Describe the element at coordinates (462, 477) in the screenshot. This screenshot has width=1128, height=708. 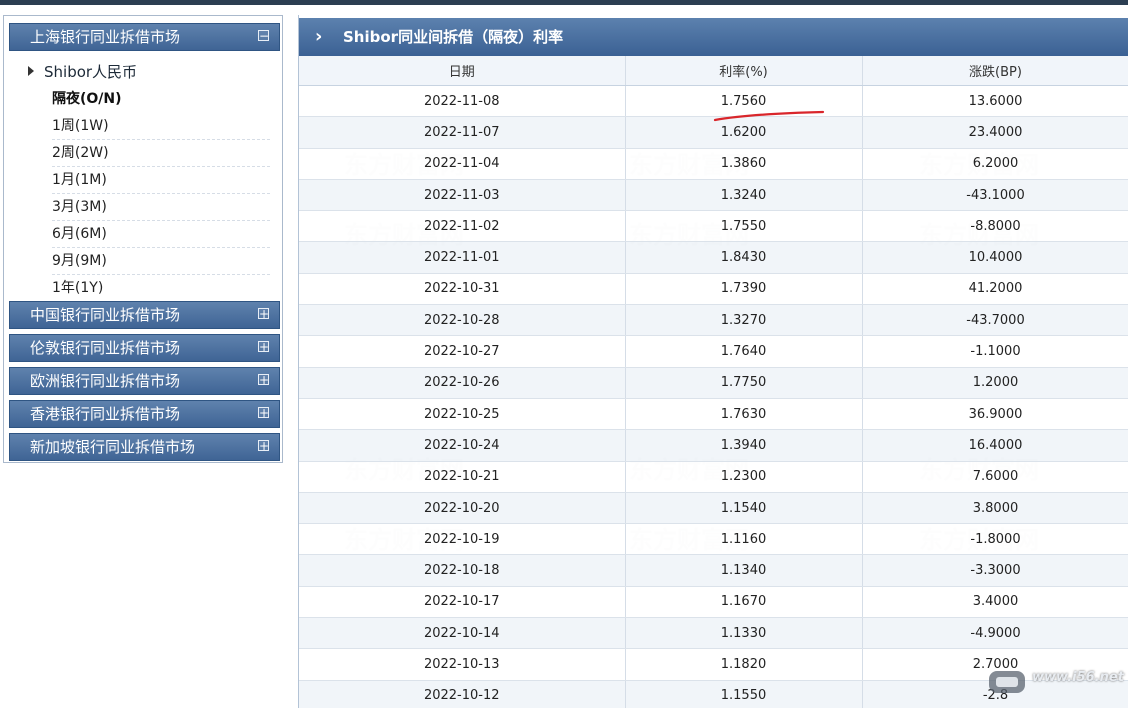
I see `date-cell: 2022-10-21` at that location.